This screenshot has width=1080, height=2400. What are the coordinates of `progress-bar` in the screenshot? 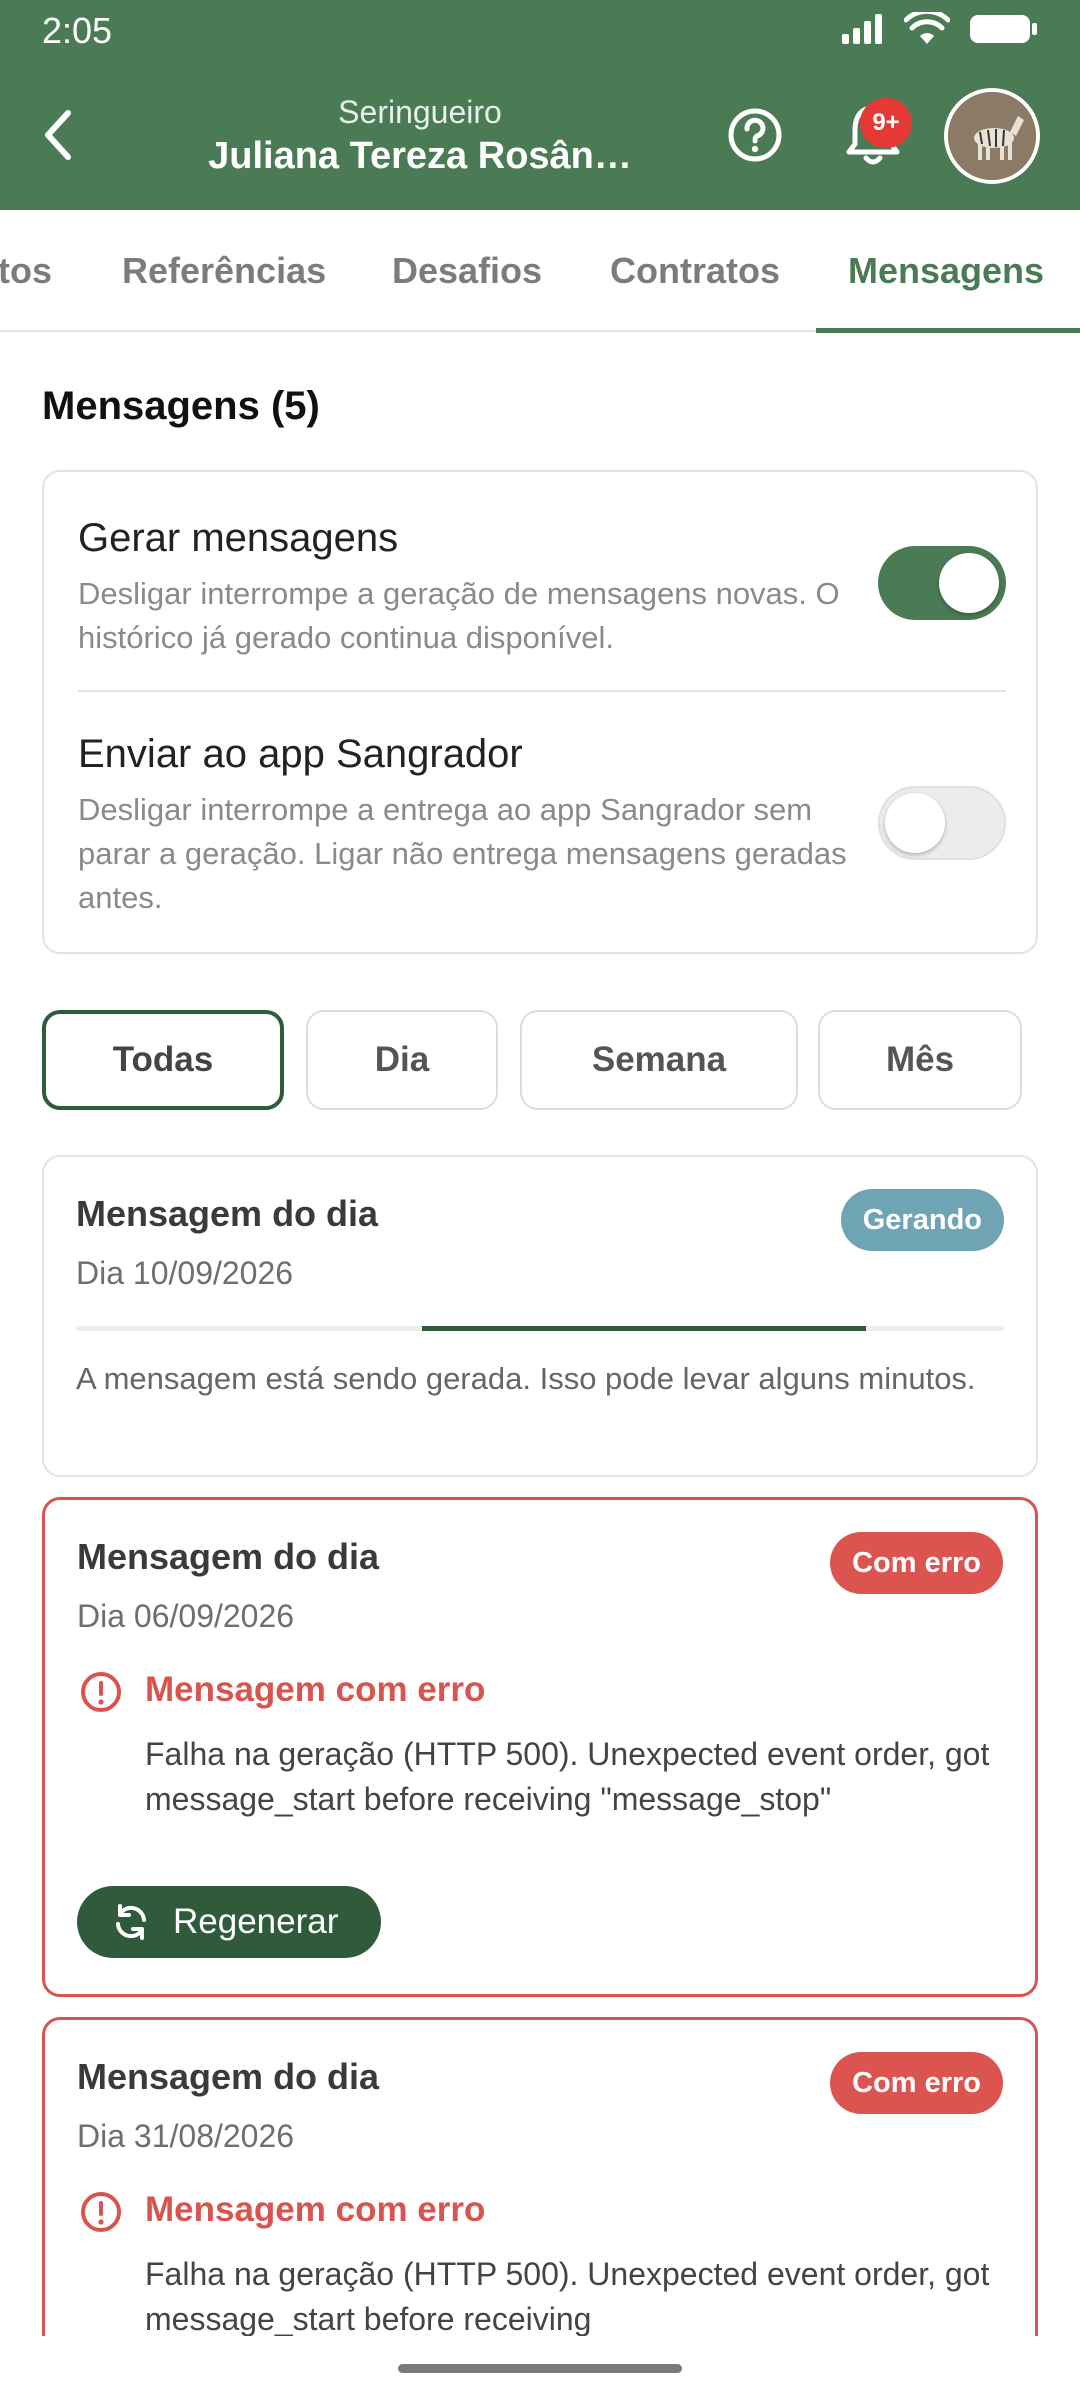 It's located at (540, 1328).